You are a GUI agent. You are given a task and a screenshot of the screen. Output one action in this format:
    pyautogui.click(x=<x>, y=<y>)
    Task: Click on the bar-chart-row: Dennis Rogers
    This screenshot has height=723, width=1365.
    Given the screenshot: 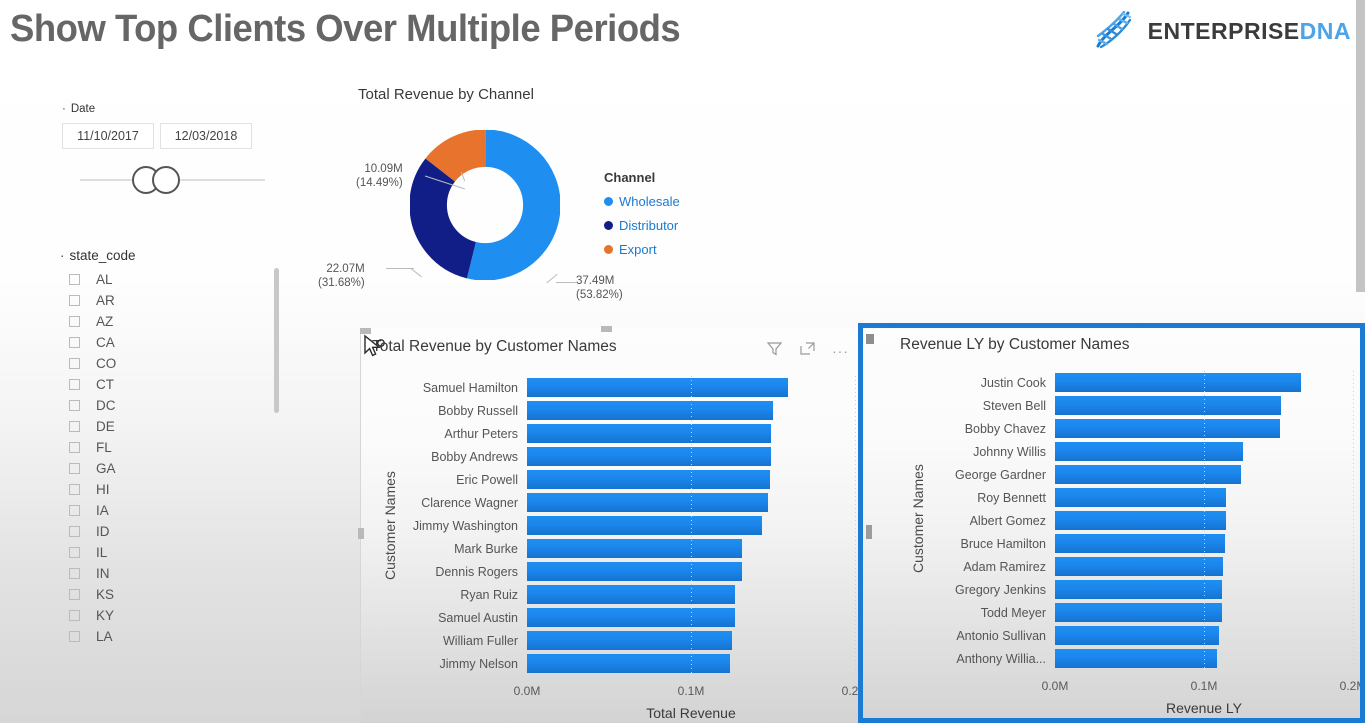 What is the action you would take?
    pyautogui.click(x=630, y=571)
    